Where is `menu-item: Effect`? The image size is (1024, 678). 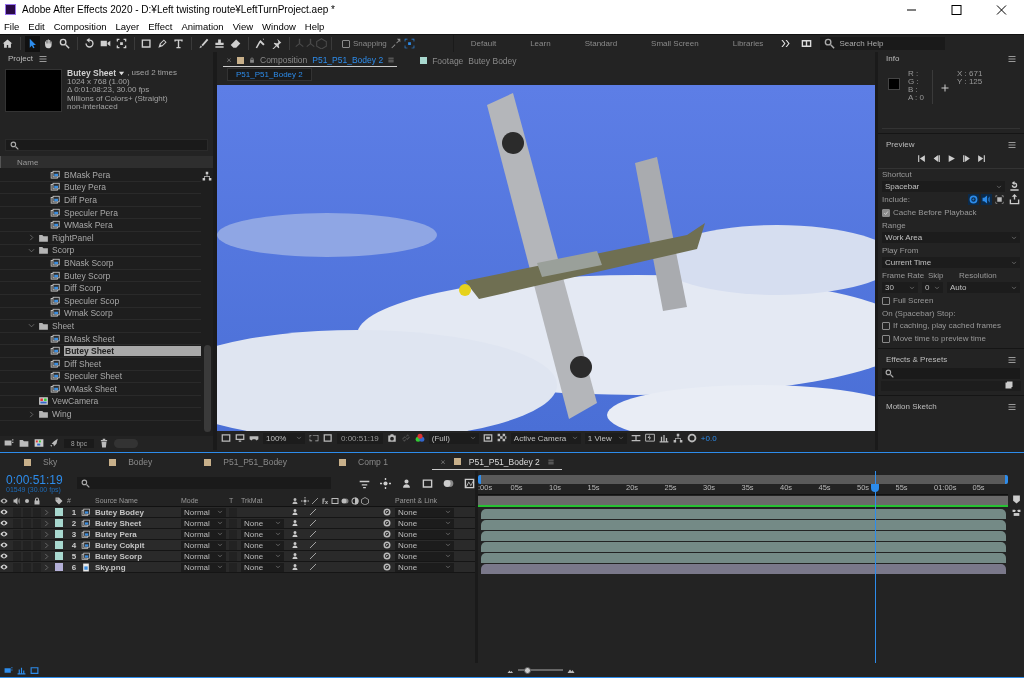 menu-item: Effect is located at coordinates (160, 26).